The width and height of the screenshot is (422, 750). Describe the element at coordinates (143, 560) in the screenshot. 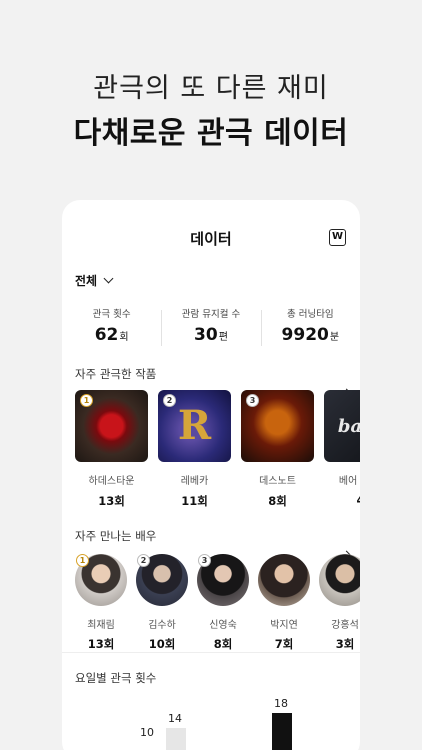

I see `rank-badge: 2` at that location.